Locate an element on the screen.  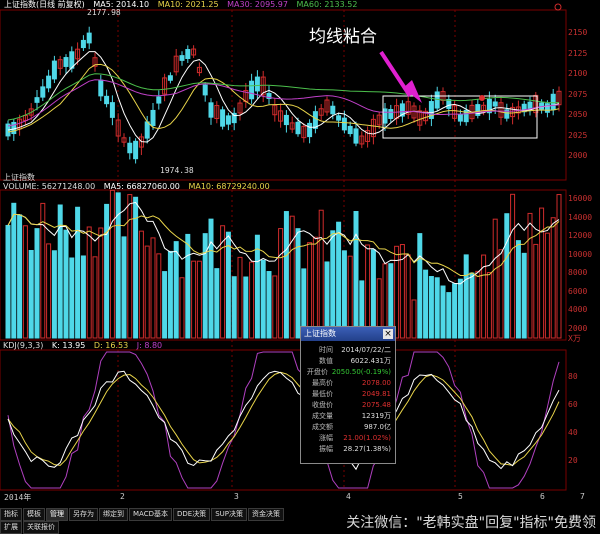
popup-row-key: 涨幅 is located at coordinates (326, 438).